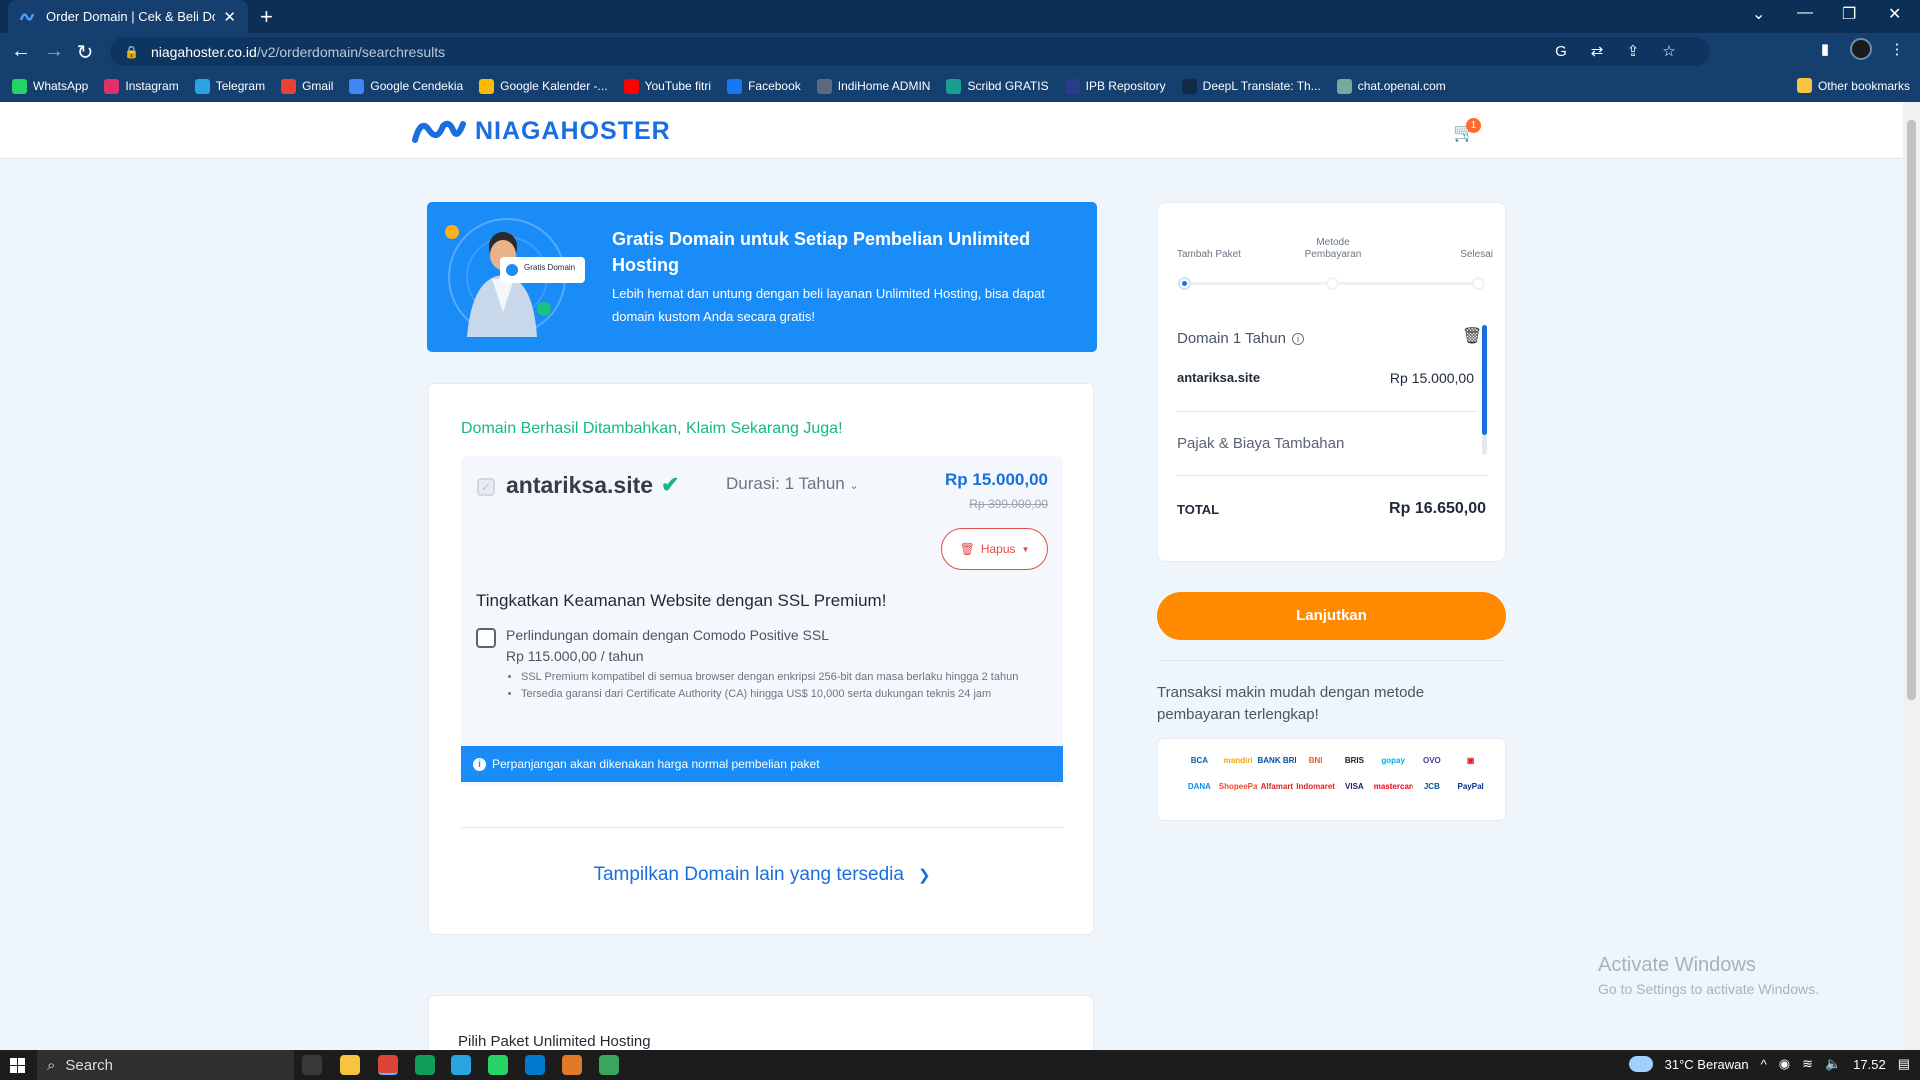  I want to click on translate-icon: ⇄, so click(1597, 51).